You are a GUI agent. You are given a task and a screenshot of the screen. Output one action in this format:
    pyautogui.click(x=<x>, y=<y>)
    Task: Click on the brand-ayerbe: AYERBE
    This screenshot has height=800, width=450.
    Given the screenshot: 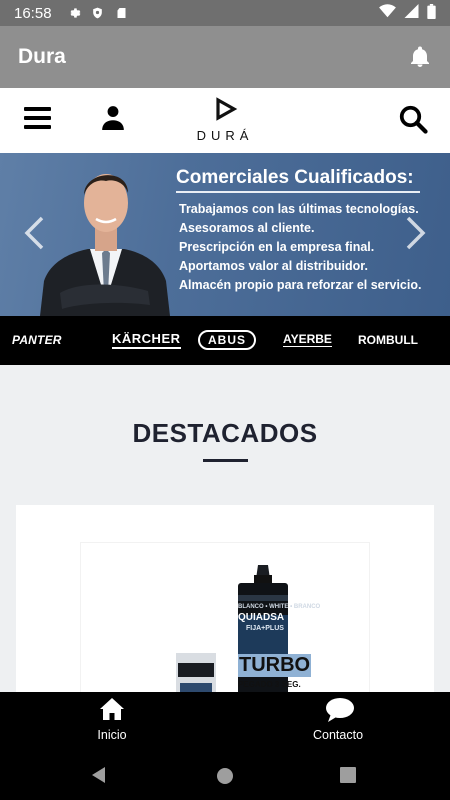 What is the action you would take?
    pyautogui.click(x=307, y=339)
    